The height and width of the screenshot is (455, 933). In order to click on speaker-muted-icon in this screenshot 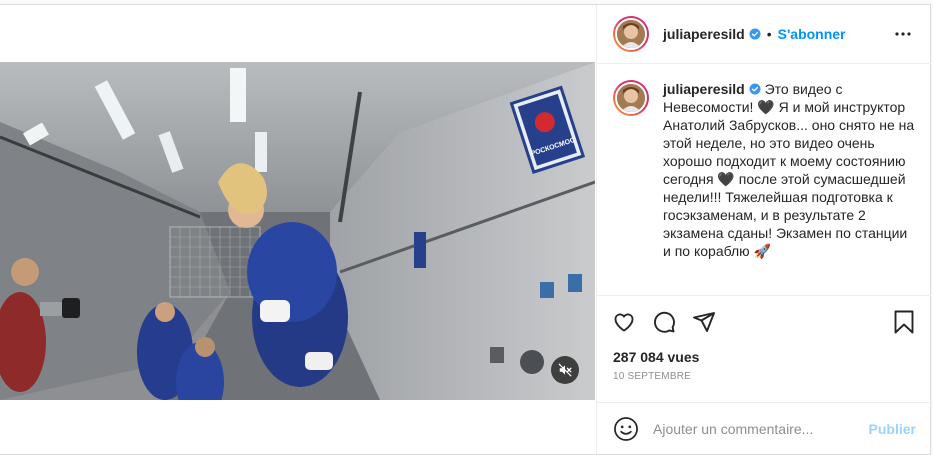, I will do `click(565, 370)`.